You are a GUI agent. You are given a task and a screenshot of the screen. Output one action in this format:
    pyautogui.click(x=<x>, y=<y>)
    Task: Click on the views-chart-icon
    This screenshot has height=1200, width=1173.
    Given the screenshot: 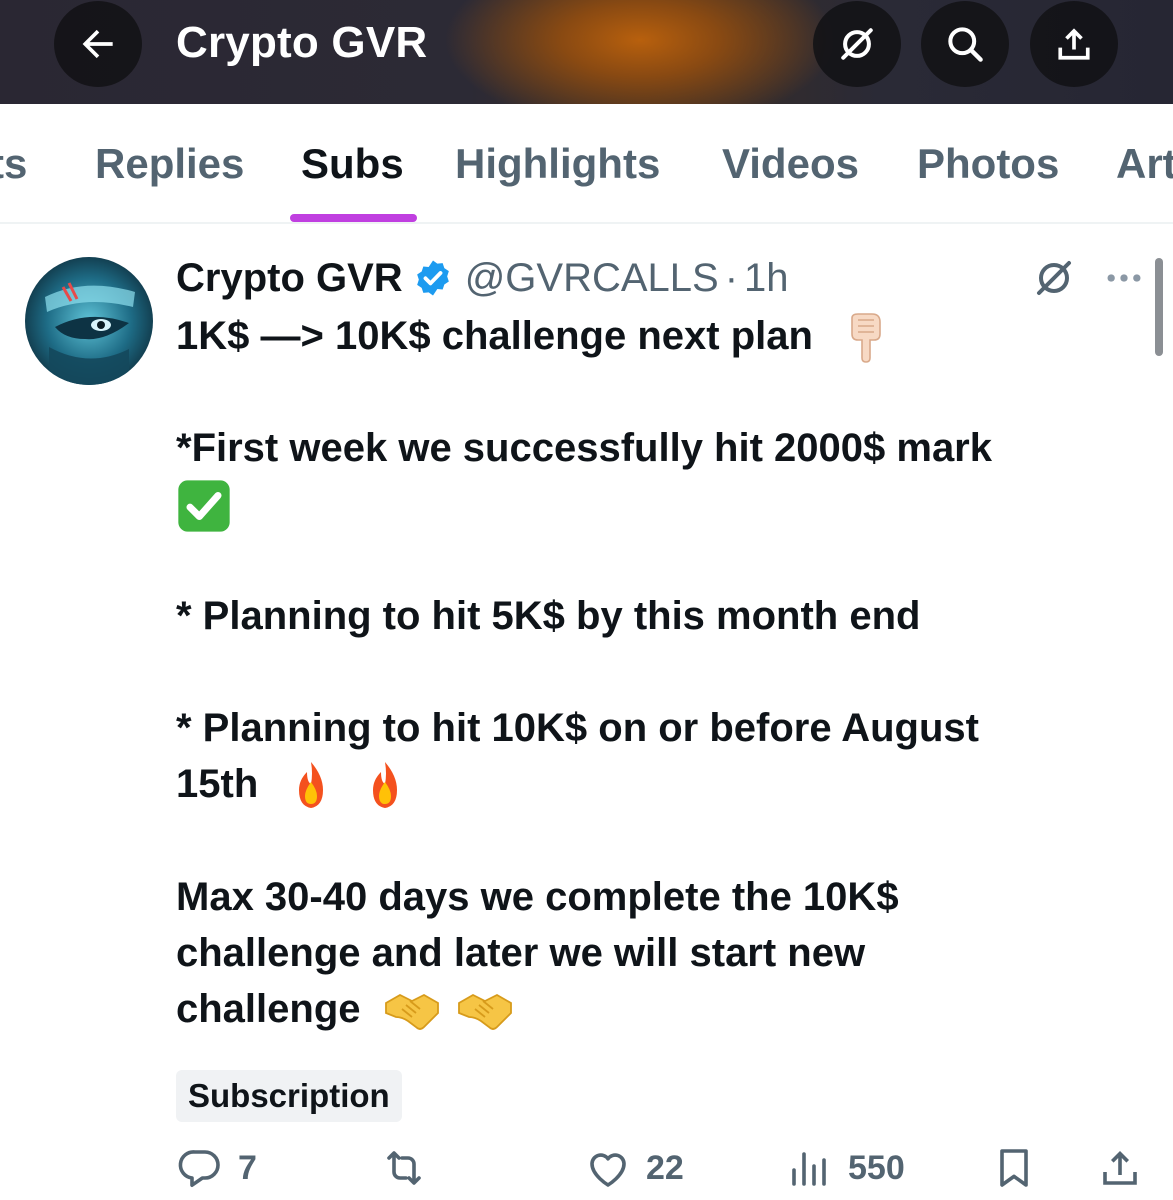 What is the action you would take?
    pyautogui.click(x=809, y=1169)
    